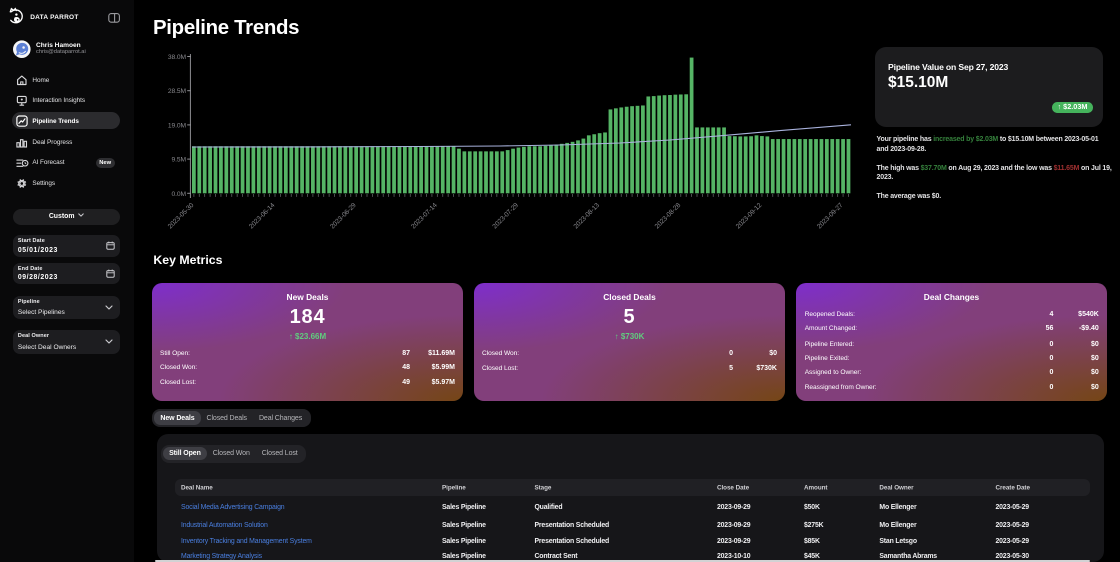 This screenshot has height=562, width=1120. What do you see at coordinates (587, 216) in the screenshot?
I see `svg-text: 2023-08-13` at bounding box center [587, 216].